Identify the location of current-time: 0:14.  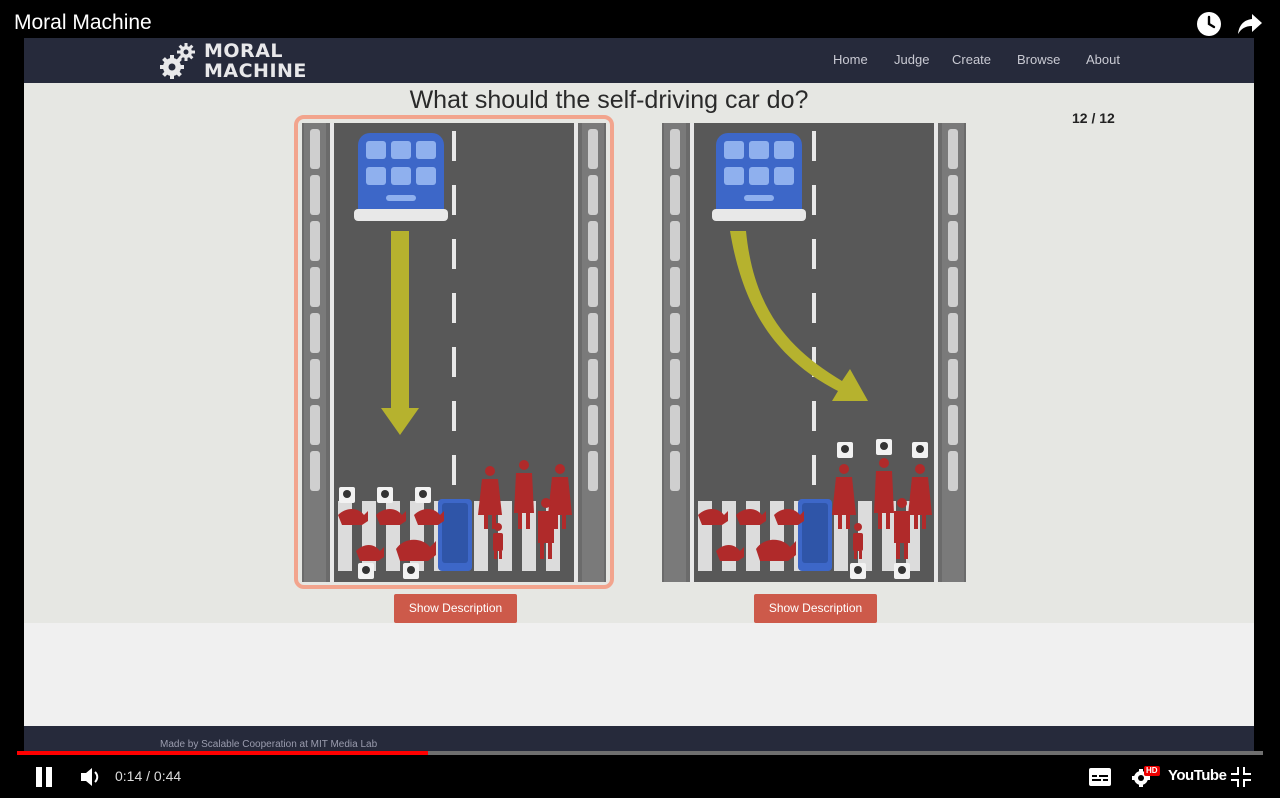
(129, 776).